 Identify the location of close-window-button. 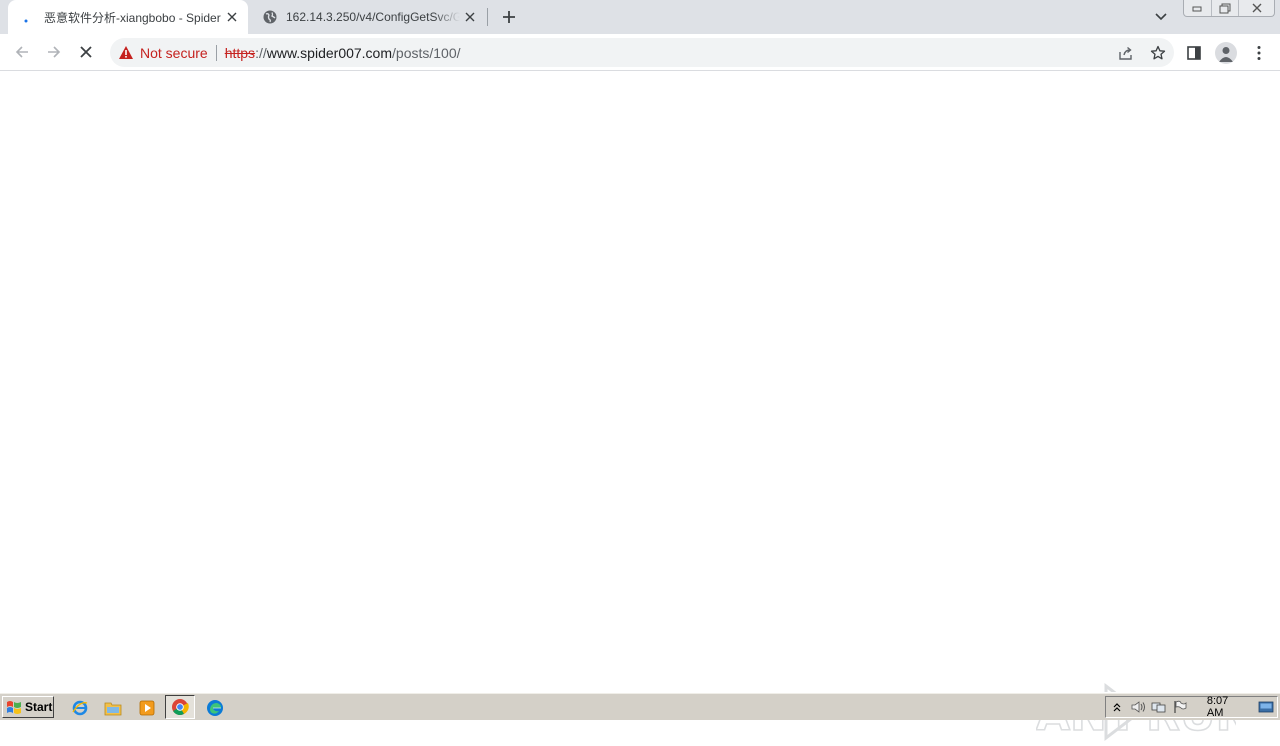
(1256, 8).